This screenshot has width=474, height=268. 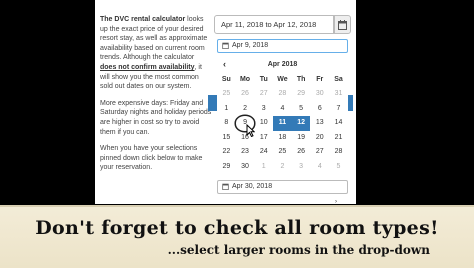 What do you see at coordinates (226, 79) in the screenshot?
I see `weekday-label: Su` at bounding box center [226, 79].